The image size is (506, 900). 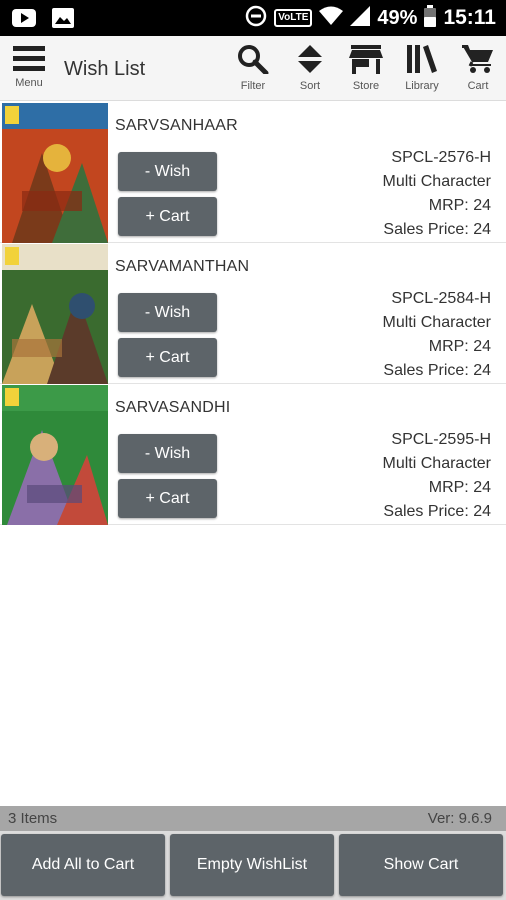 I want to click on cart-button: Cart, so click(x=478, y=68).